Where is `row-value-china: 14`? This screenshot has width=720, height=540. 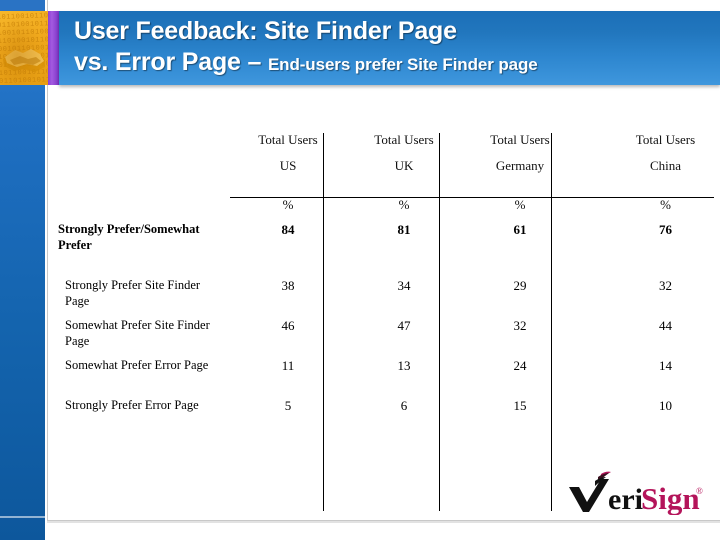 row-value-china: 14 is located at coordinates (665, 365).